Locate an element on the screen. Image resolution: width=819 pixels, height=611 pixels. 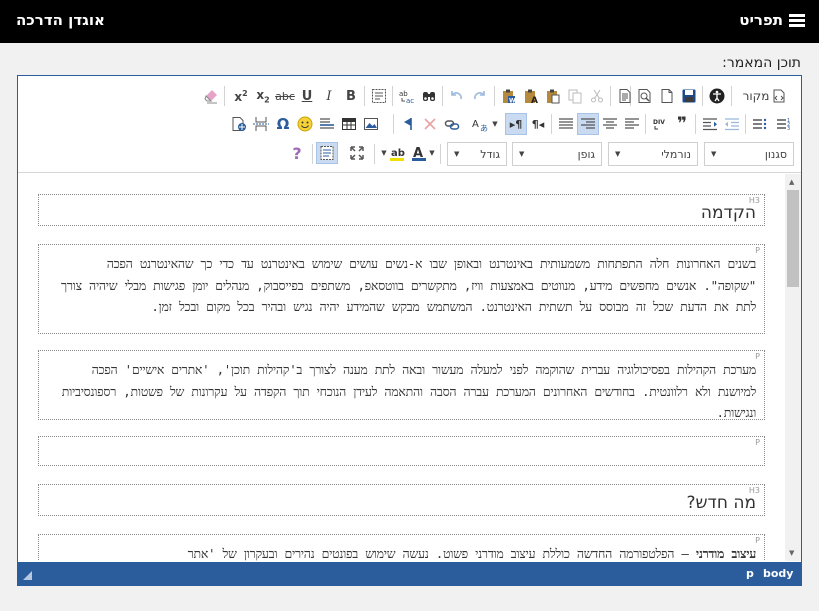
article-content-label: תוכן המאמר: is located at coordinates (761, 63).